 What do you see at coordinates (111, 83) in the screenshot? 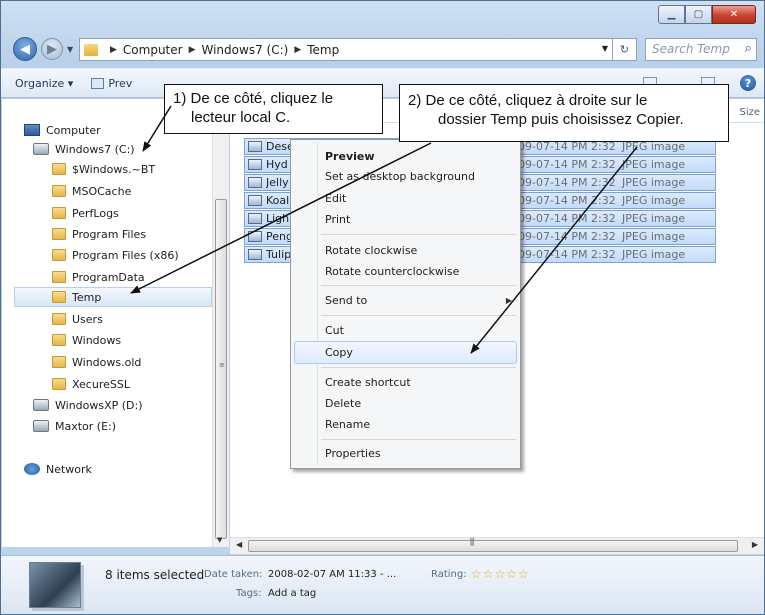
I see `preview-button: Prev` at bounding box center [111, 83].